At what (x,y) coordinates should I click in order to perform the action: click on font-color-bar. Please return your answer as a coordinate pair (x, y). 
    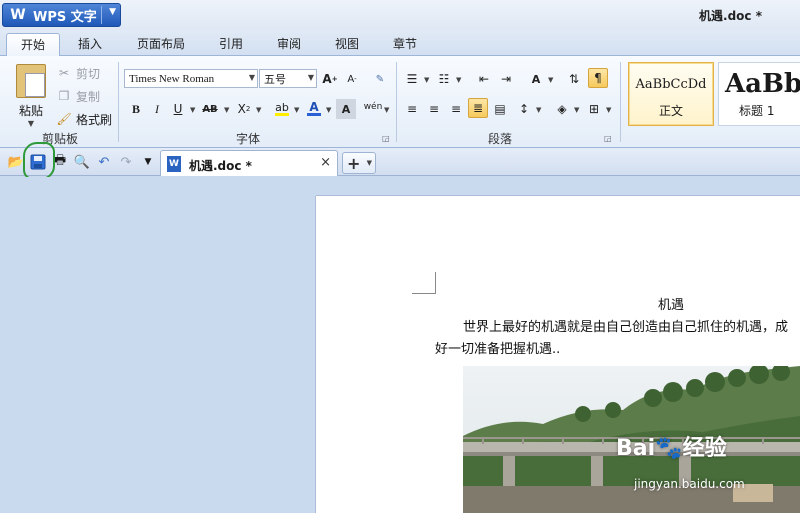
    Looking at the image, I should click on (314, 114).